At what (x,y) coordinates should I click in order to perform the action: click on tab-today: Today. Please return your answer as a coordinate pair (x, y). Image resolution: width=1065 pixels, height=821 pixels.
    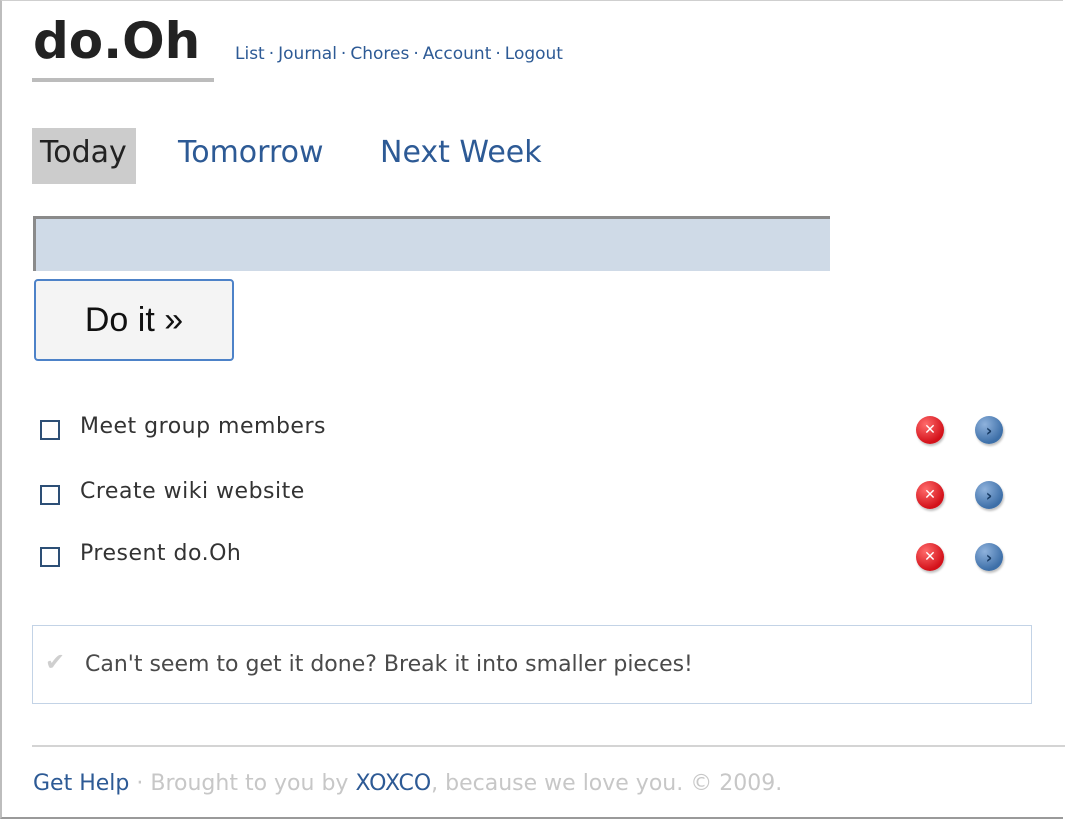
    Looking at the image, I should click on (84, 156).